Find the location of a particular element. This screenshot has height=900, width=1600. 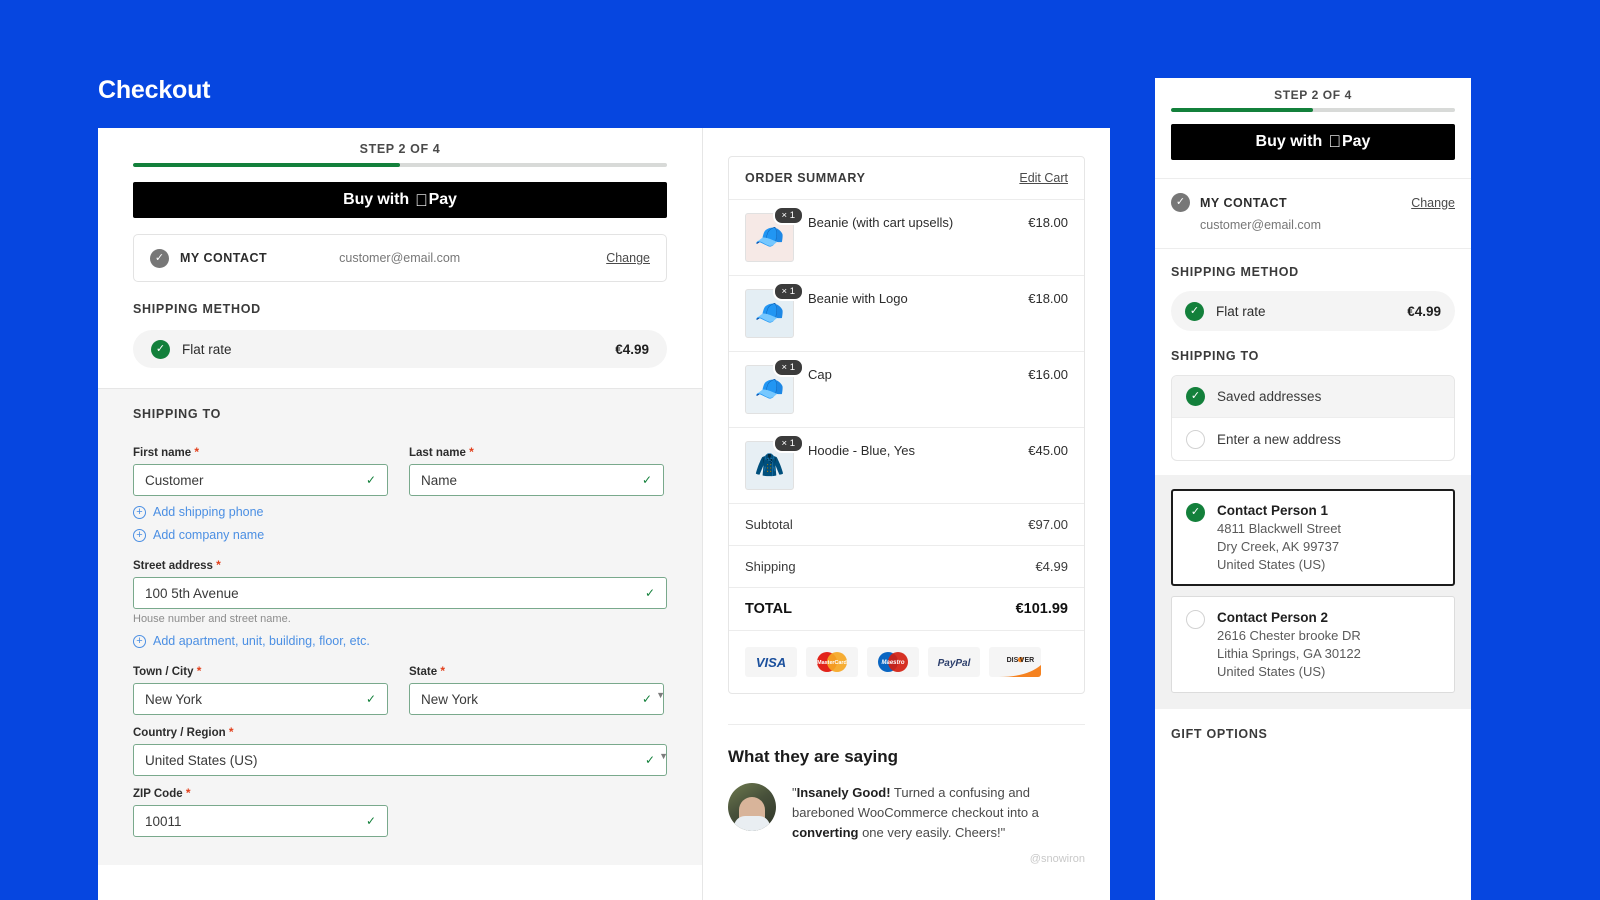

discover-icon: DISC VER is located at coordinates (1015, 662).